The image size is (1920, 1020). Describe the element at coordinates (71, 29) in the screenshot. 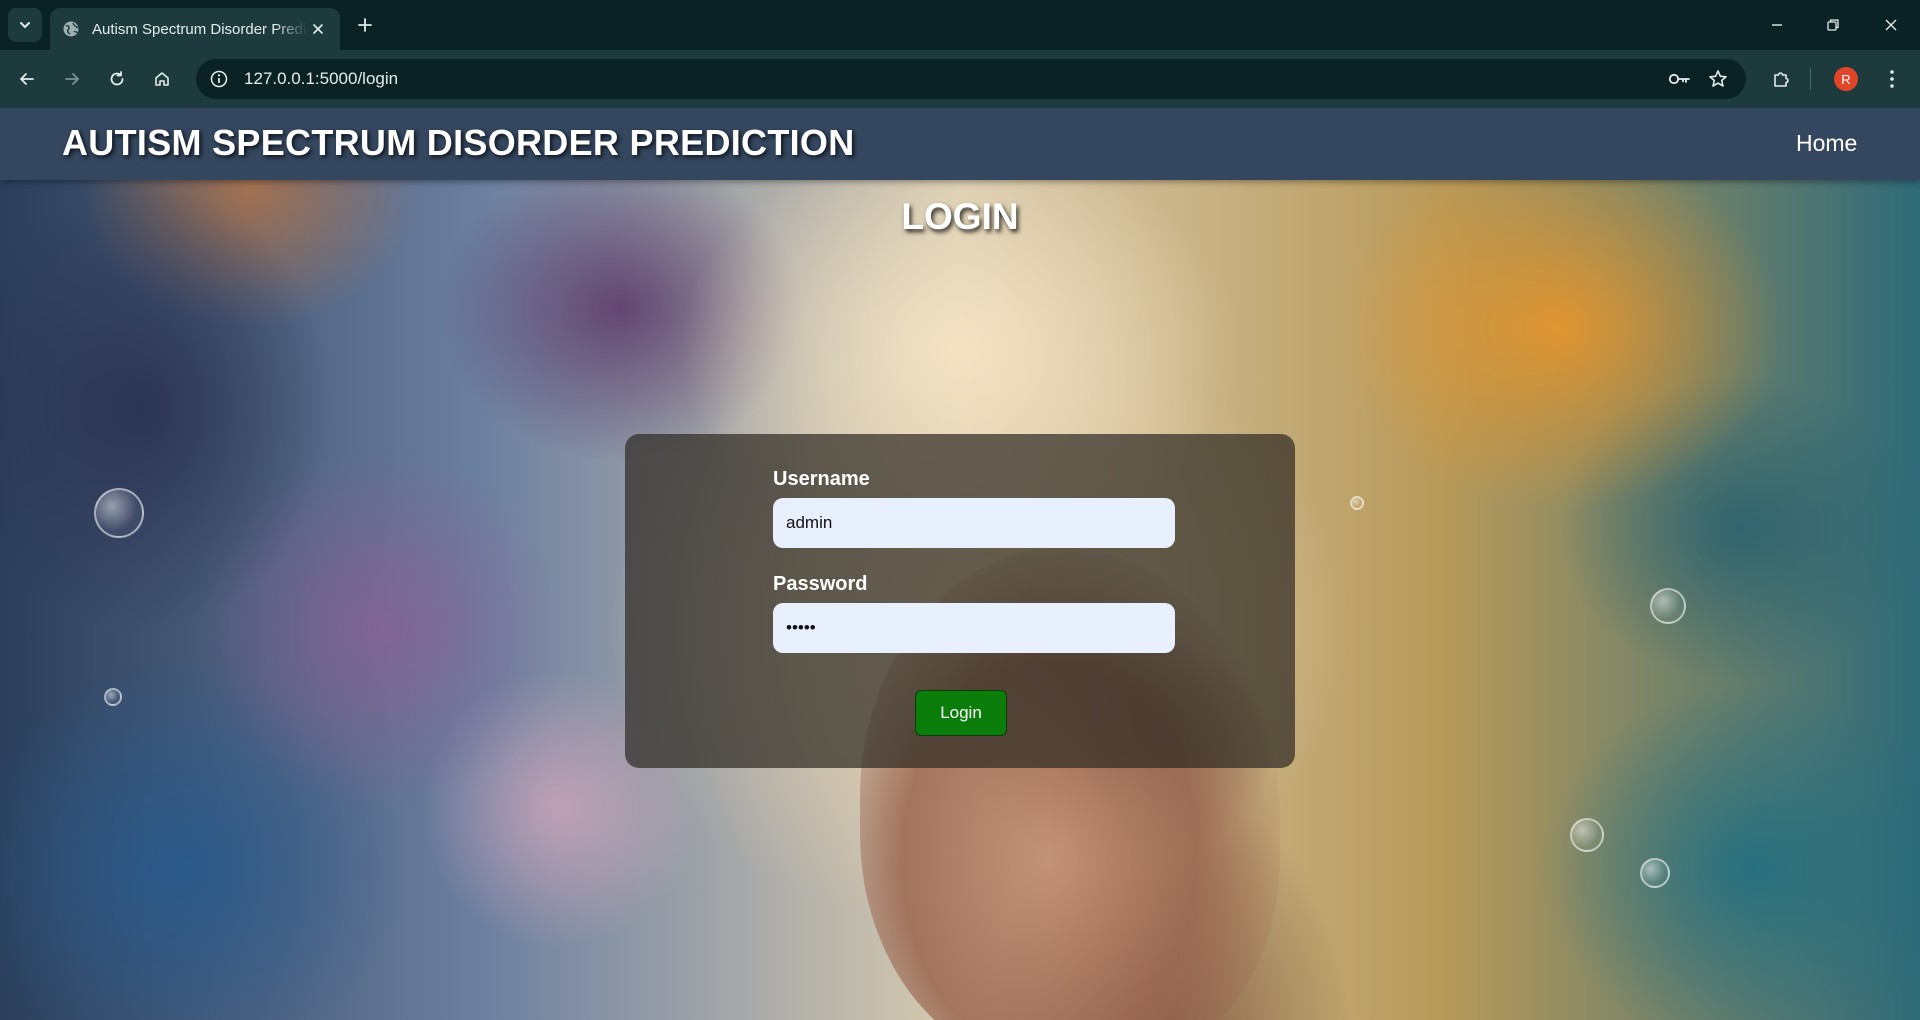

I see `globe-icon` at that location.